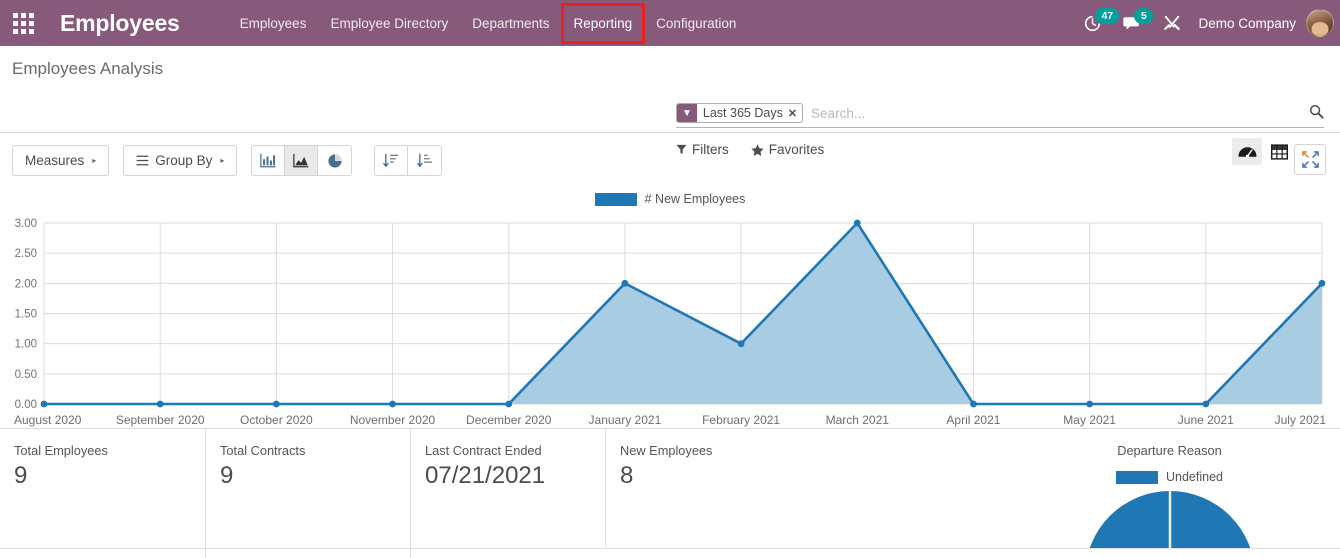 This screenshot has width=1340, height=558. What do you see at coordinates (26, 375) in the screenshot?
I see `y-axis-tick-label: 0.50` at bounding box center [26, 375].